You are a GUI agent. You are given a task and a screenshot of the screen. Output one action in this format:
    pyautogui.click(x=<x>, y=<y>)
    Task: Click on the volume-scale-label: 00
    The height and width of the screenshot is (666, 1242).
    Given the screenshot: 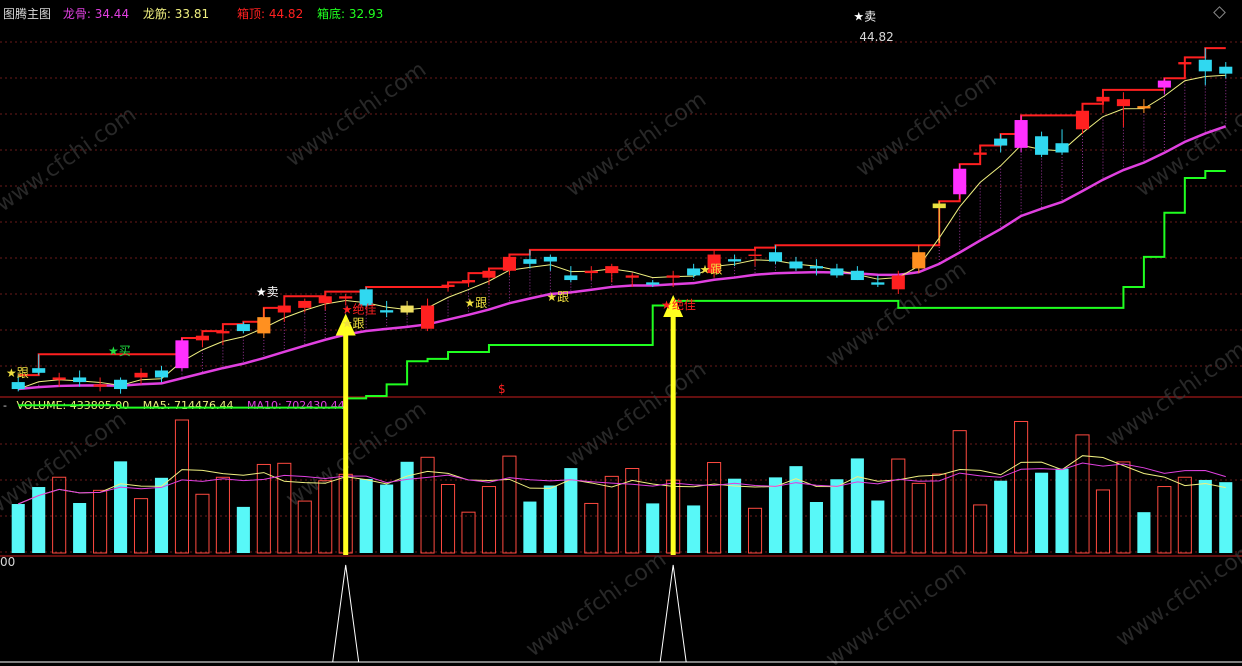 What is the action you would take?
    pyautogui.click(x=7, y=562)
    